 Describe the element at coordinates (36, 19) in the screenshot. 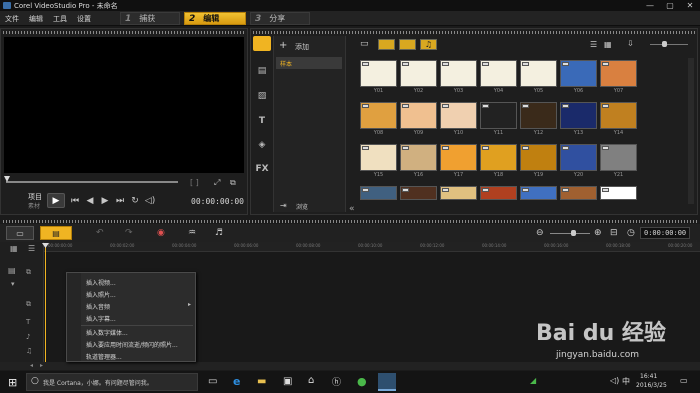

I see `menu-edit: 编辑` at that location.